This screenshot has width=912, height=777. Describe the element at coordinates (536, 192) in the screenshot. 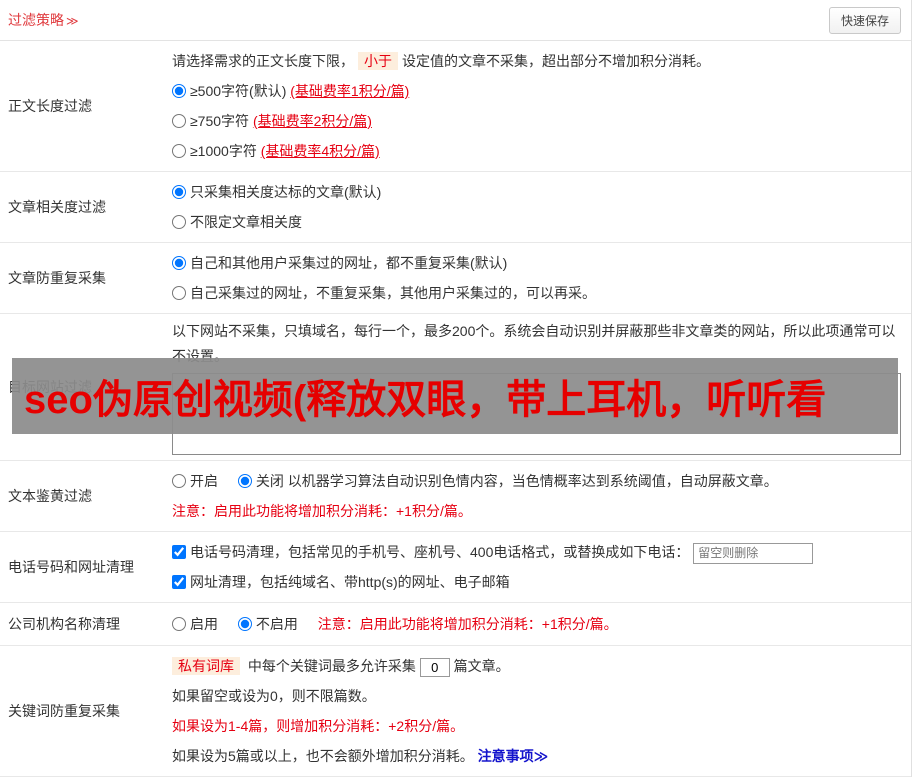

I see `relevance-option-row: 只采集相关度达标的文章(默认)` at that location.